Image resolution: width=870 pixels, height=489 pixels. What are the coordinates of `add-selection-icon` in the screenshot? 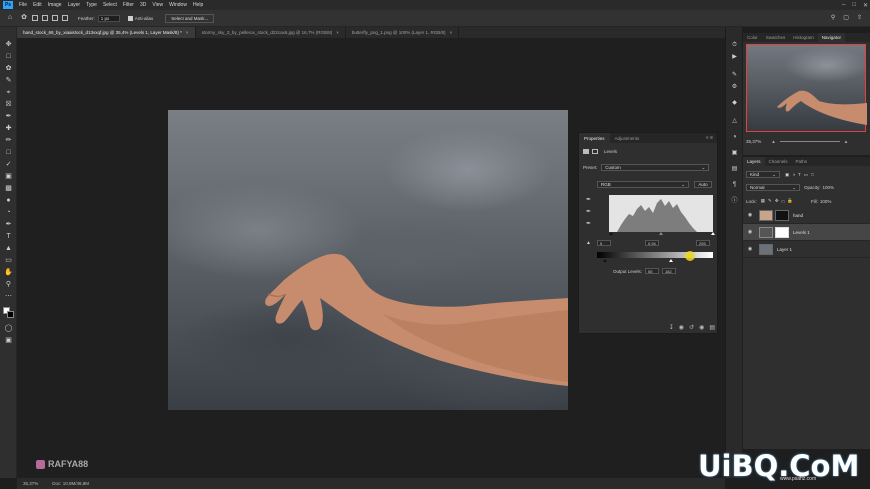 It's located at (45, 18).